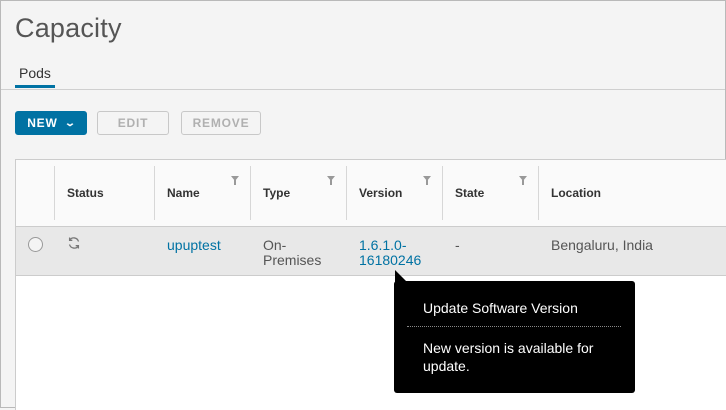 This screenshot has width=726, height=410. I want to click on column-type-label: Type, so click(277, 193).